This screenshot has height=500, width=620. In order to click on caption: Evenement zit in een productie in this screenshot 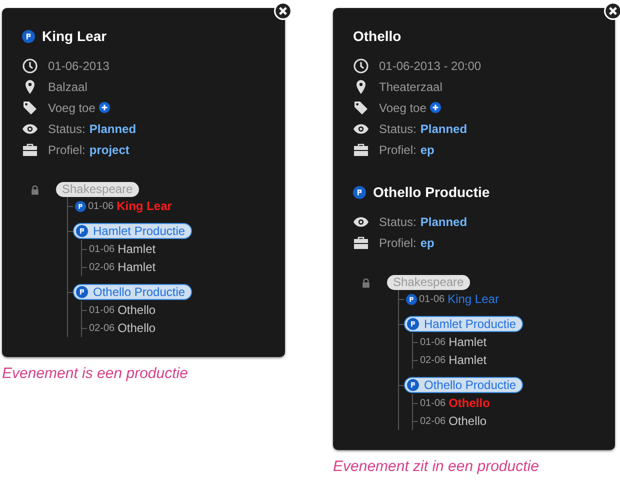, I will do `click(436, 467)`.